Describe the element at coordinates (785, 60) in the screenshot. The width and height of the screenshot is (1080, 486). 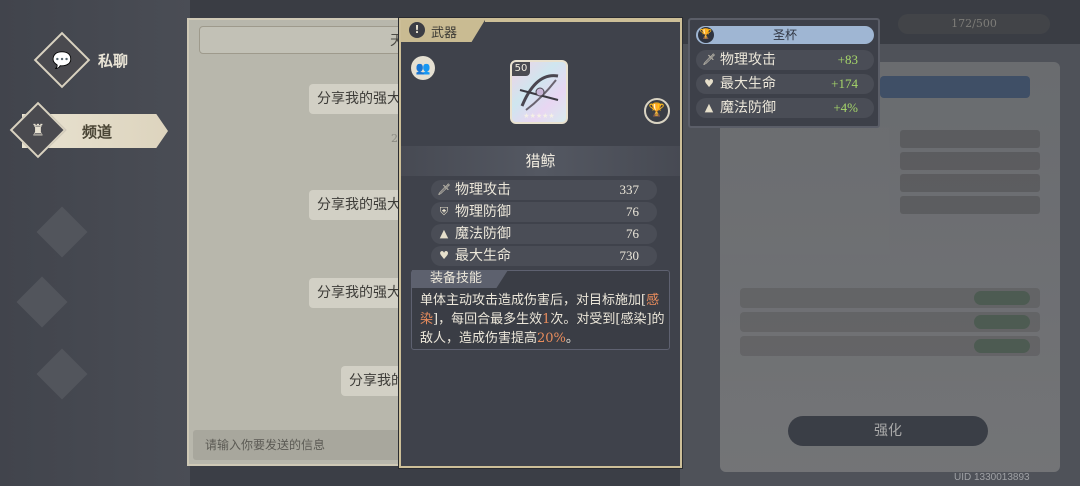
I see `grail-bonus-row: 🗡 物理攻击 +83` at that location.